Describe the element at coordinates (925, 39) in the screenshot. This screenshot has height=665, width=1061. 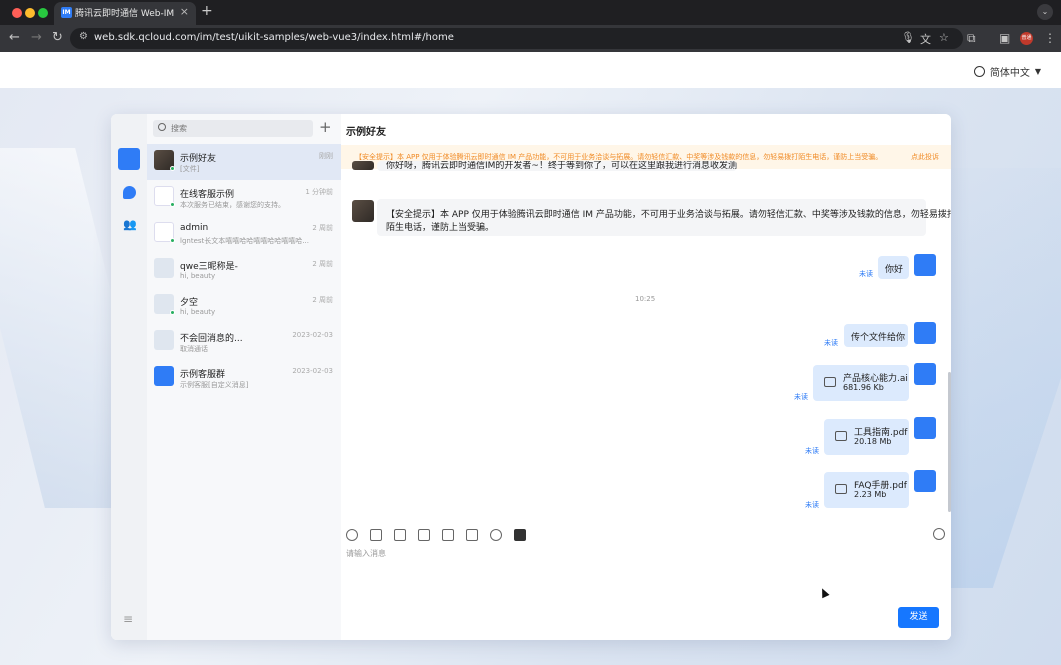
I see `translate-icon: 文` at that location.